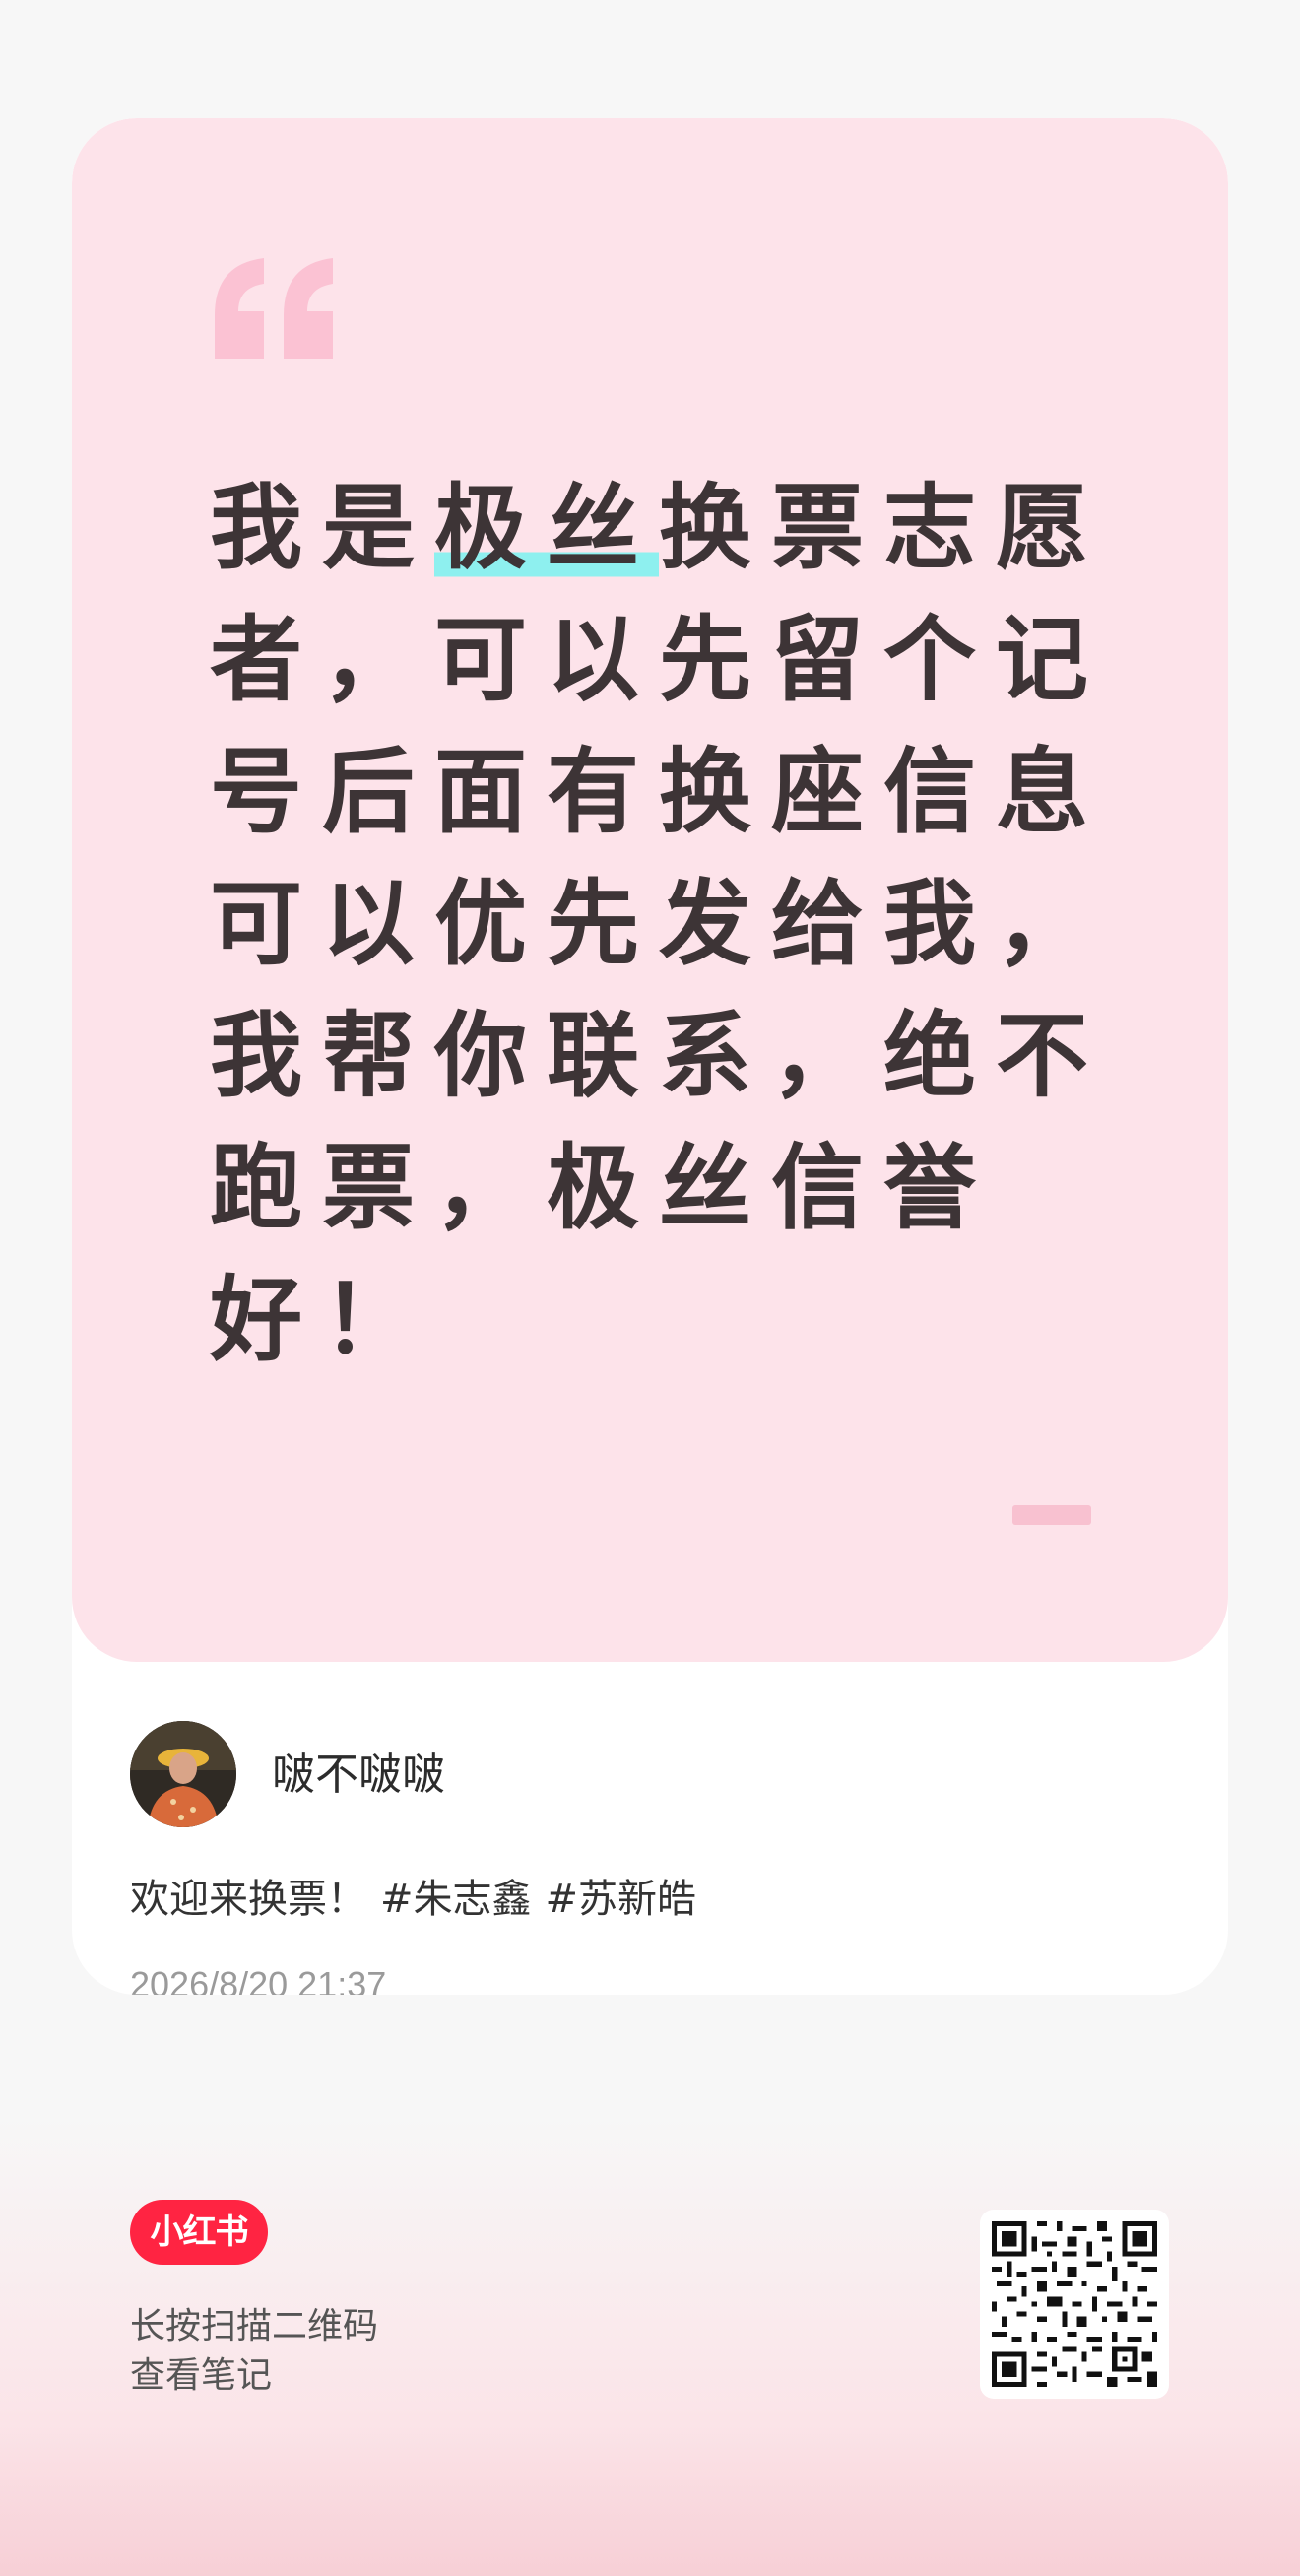 The width and height of the screenshot is (1300, 2576). What do you see at coordinates (621, 1900) in the screenshot?
I see `hashtag-link: #苏新皓` at bounding box center [621, 1900].